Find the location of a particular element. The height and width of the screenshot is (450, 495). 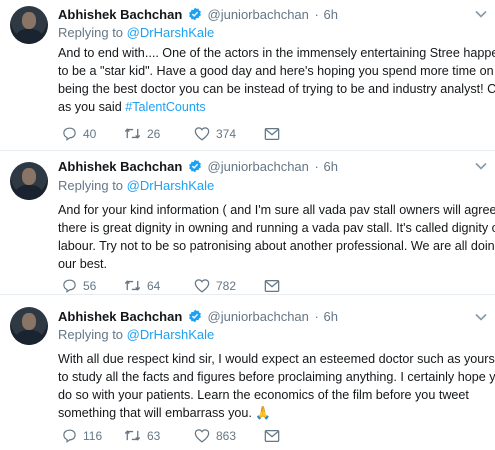

tweet-text-line: something that will embarrass you. 🙏 is located at coordinates (274, 413).